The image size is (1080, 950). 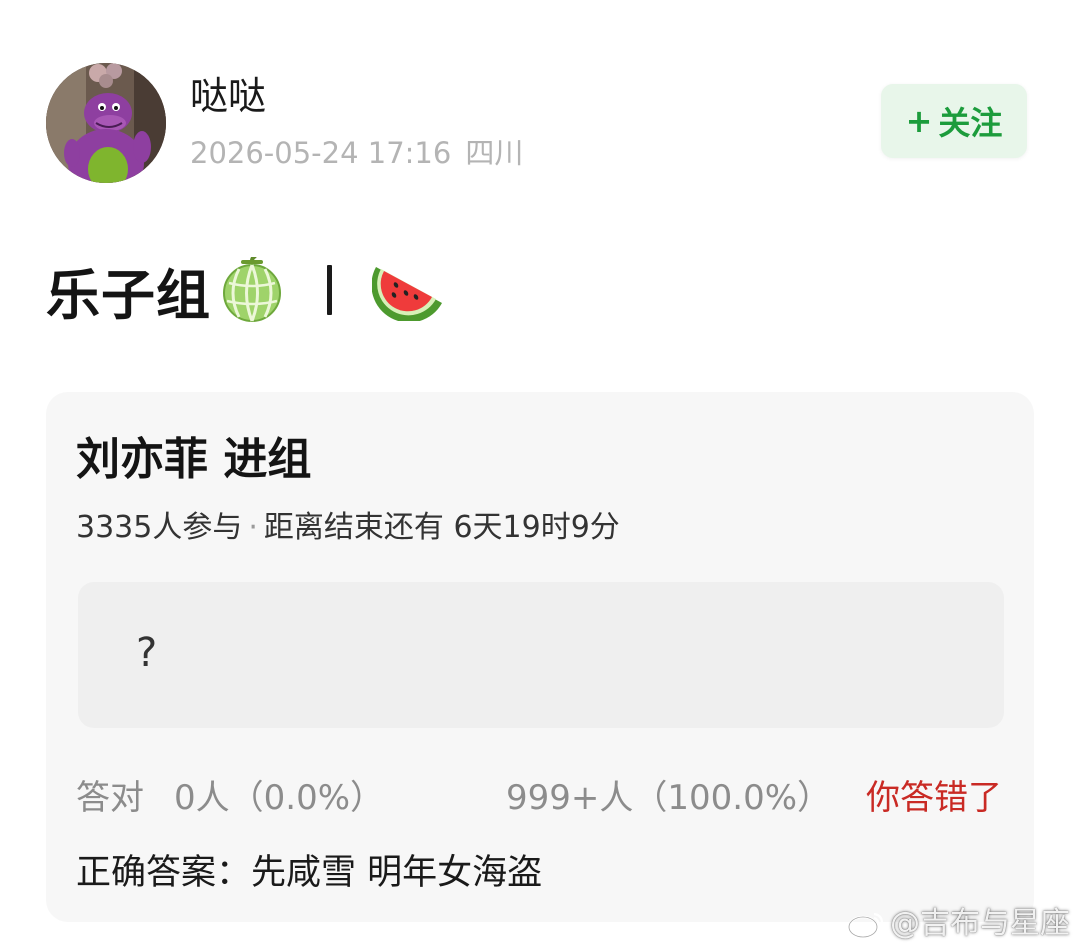 What do you see at coordinates (407, 294) in the screenshot?
I see `watermelon-icon` at bounding box center [407, 294].